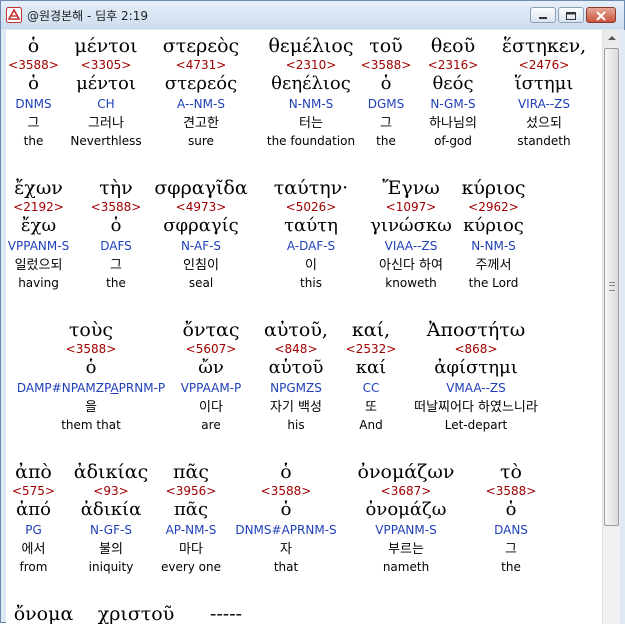 This screenshot has width=625, height=624. What do you see at coordinates (191, 491) in the screenshot?
I see `strong-number: <3956>` at bounding box center [191, 491].